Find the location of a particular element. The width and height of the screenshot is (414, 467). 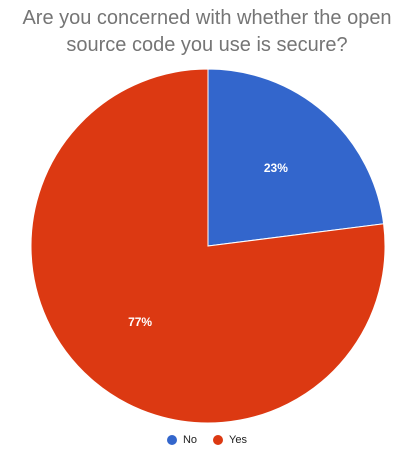

legend-label-yes: Yes is located at coordinates (238, 440).